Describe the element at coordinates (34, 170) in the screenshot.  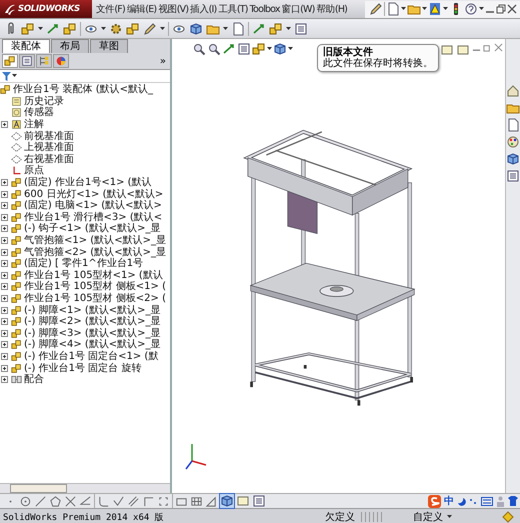
I see `tree-item: 原点` at that location.